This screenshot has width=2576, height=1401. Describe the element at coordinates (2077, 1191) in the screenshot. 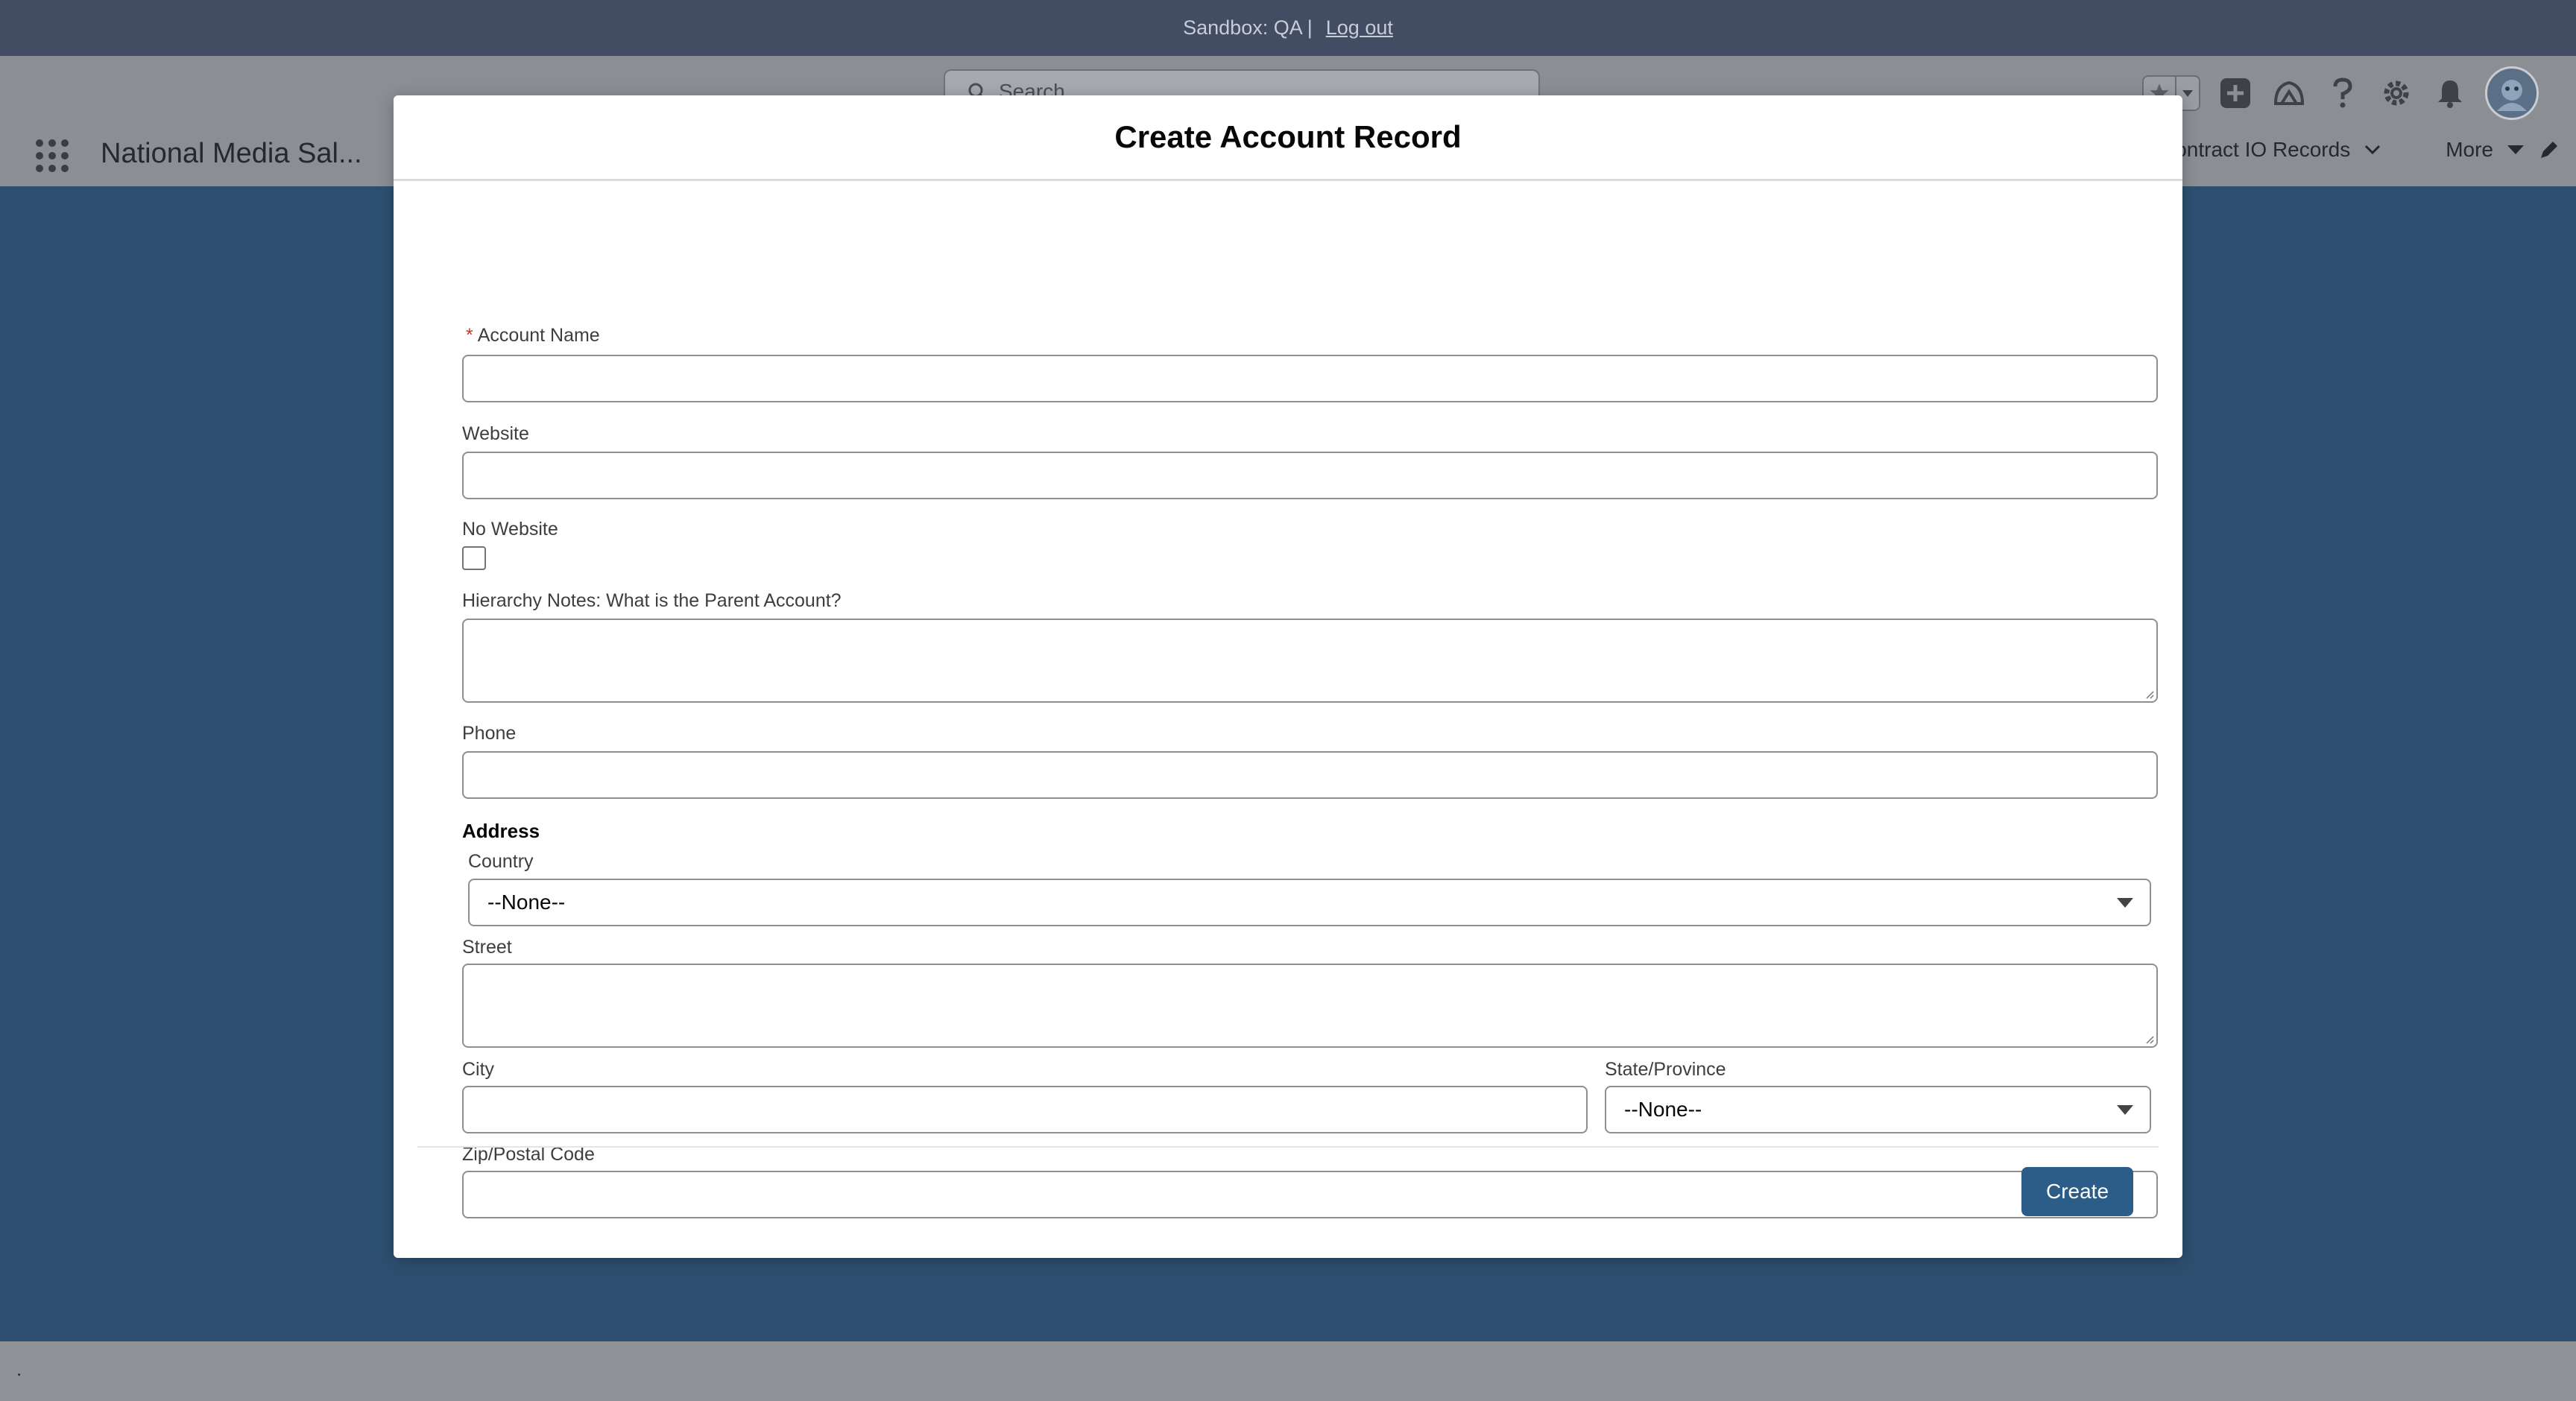

I see `create-button: Create` at that location.